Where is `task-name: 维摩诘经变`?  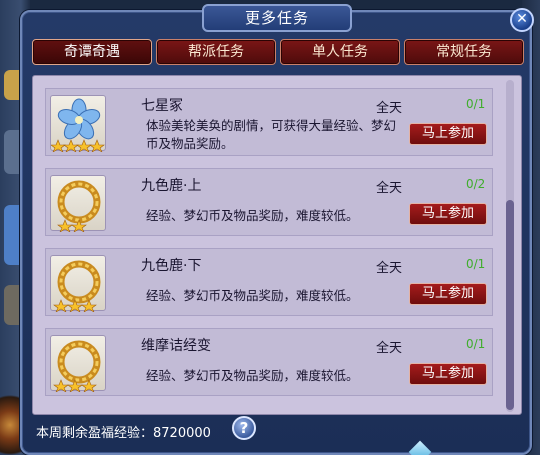 task-name: 维摩诘经变 is located at coordinates (176, 346).